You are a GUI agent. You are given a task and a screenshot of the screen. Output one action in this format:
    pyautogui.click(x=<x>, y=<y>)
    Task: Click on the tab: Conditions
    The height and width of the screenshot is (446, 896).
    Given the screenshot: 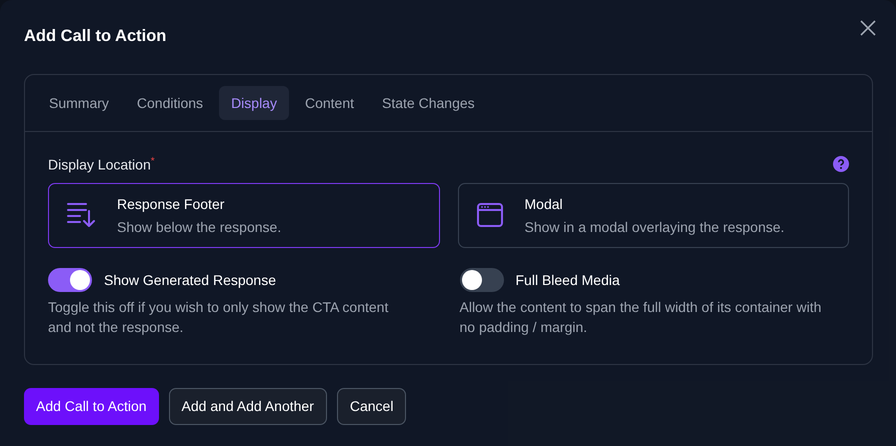 What is the action you would take?
    pyautogui.click(x=170, y=103)
    